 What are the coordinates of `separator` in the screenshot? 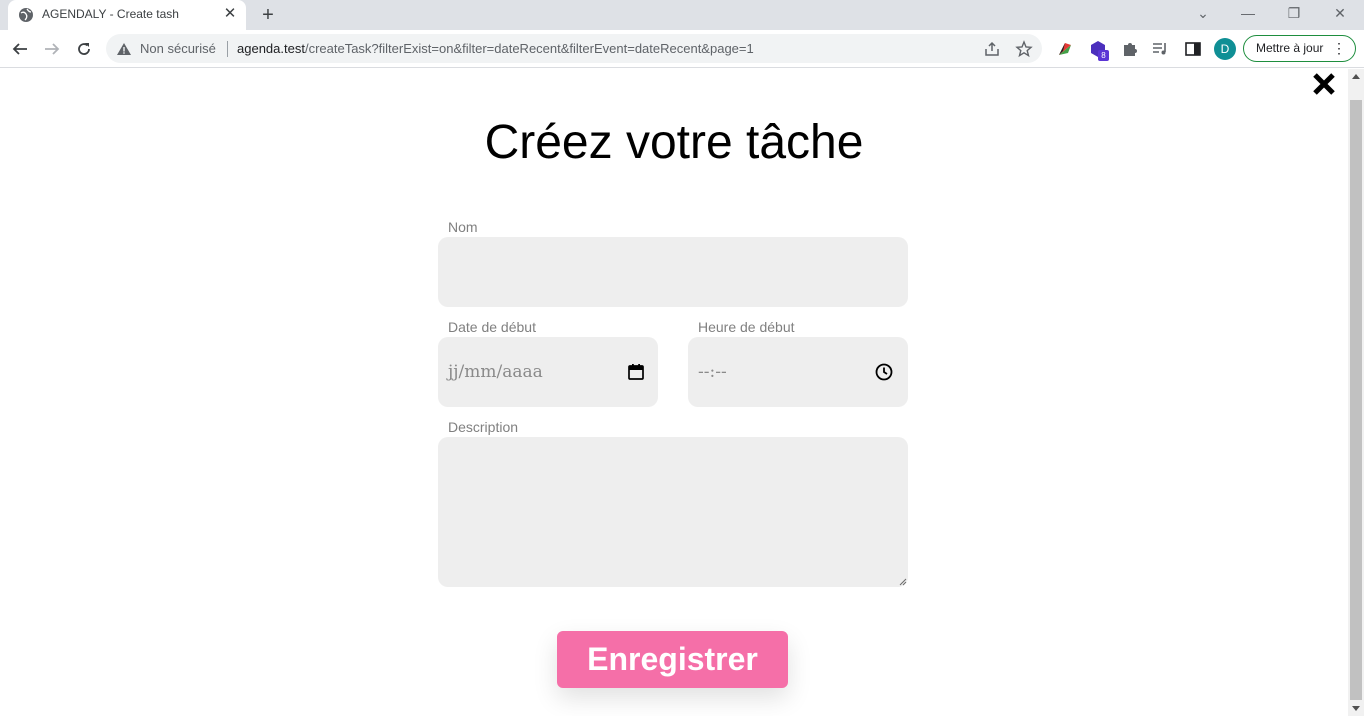 It's located at (227, 49).